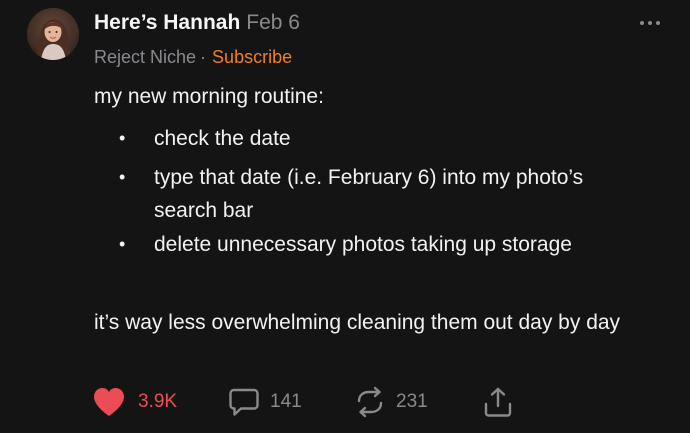  I want to click on author-avatar, so click(53, 34).